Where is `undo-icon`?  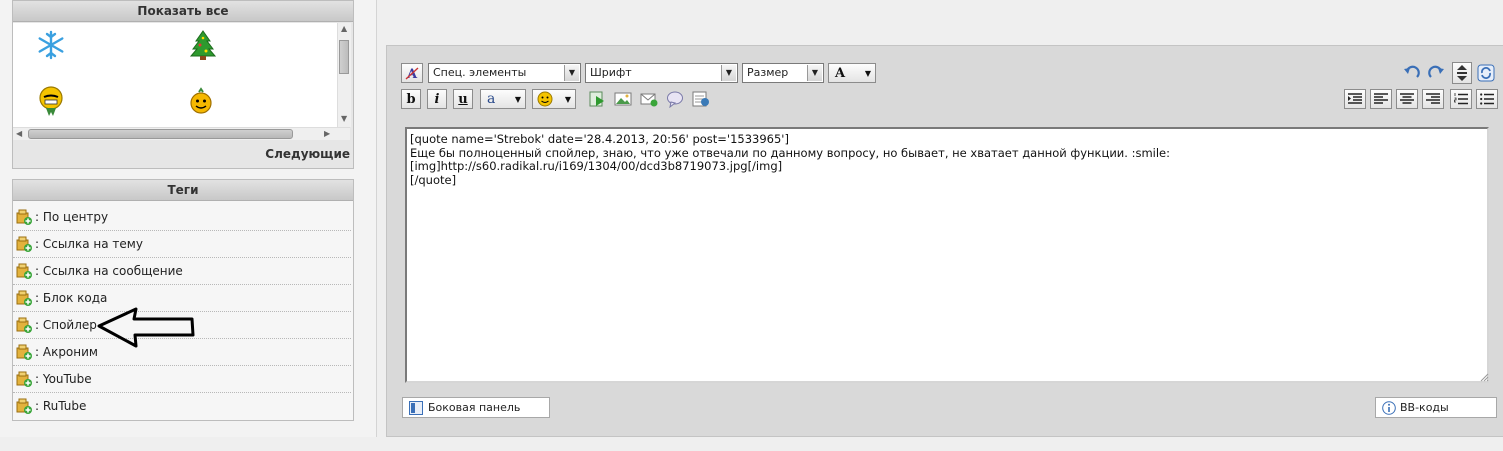 undo-icon is located at coordinates (1412, 71).